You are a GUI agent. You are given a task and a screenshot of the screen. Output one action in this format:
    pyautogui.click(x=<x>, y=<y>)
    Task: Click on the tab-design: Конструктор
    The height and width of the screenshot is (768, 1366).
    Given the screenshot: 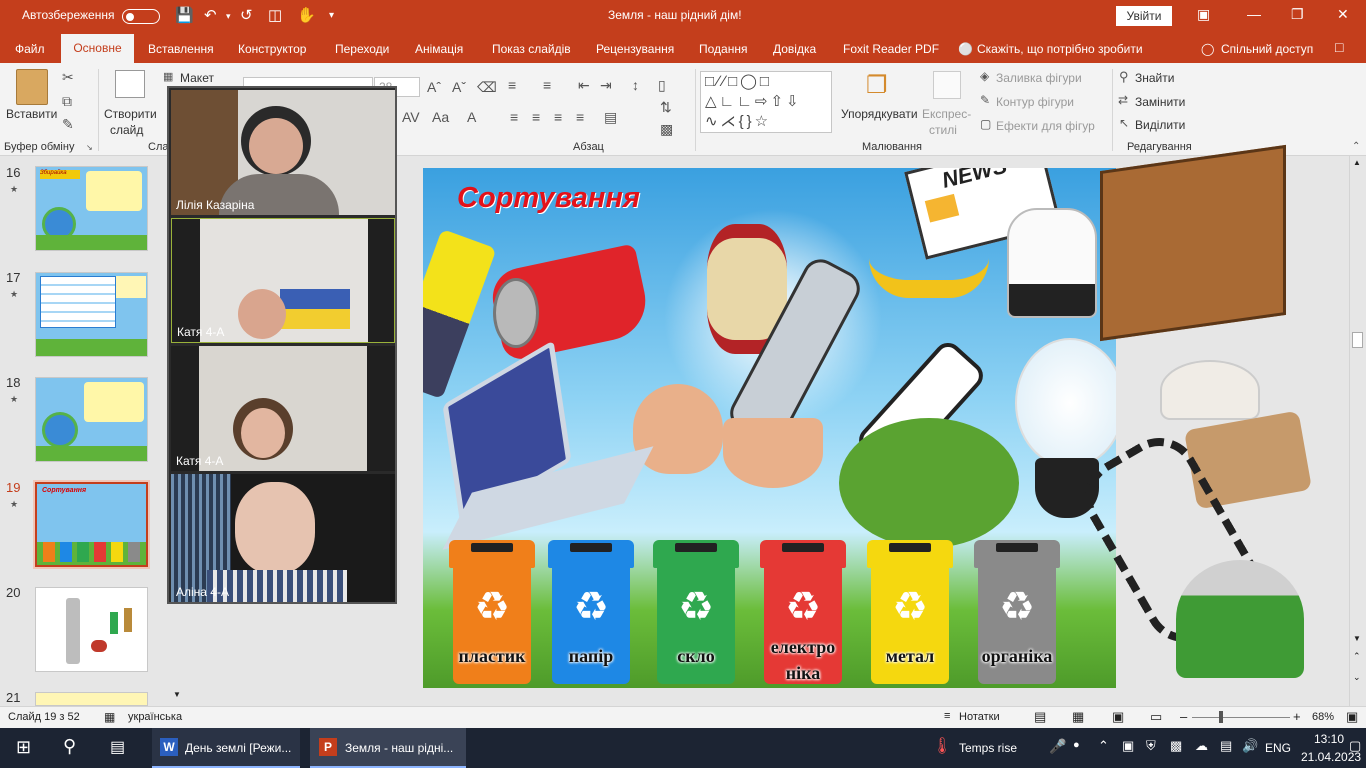 What is the action you would take?
    pyautogui.click(x=272, y=49)
    